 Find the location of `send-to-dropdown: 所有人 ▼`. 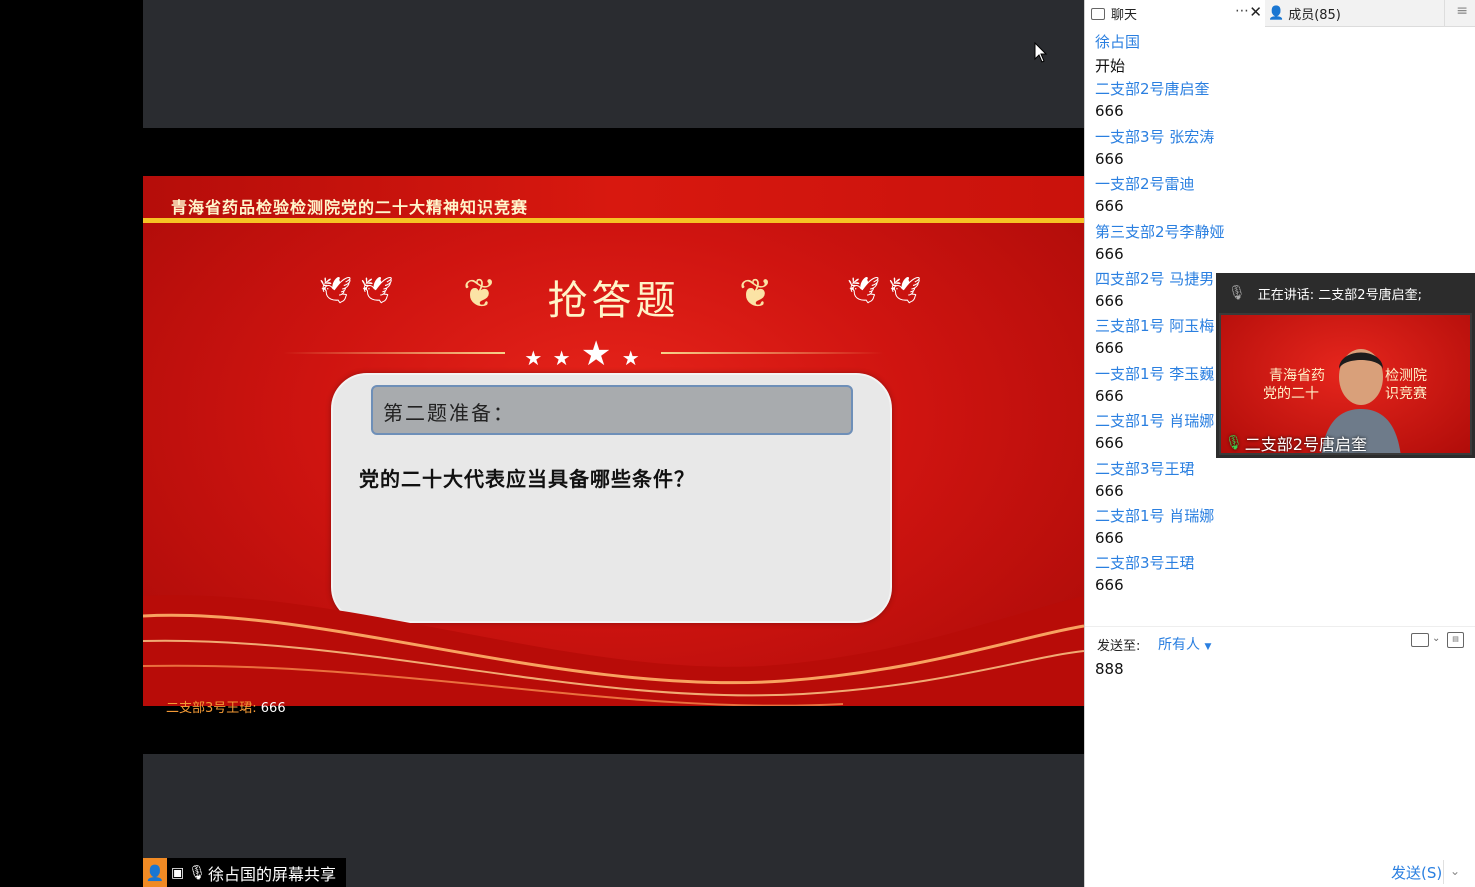

send-to-dropdown: 所有人 ▼ is located at coordinates (1184, 644).